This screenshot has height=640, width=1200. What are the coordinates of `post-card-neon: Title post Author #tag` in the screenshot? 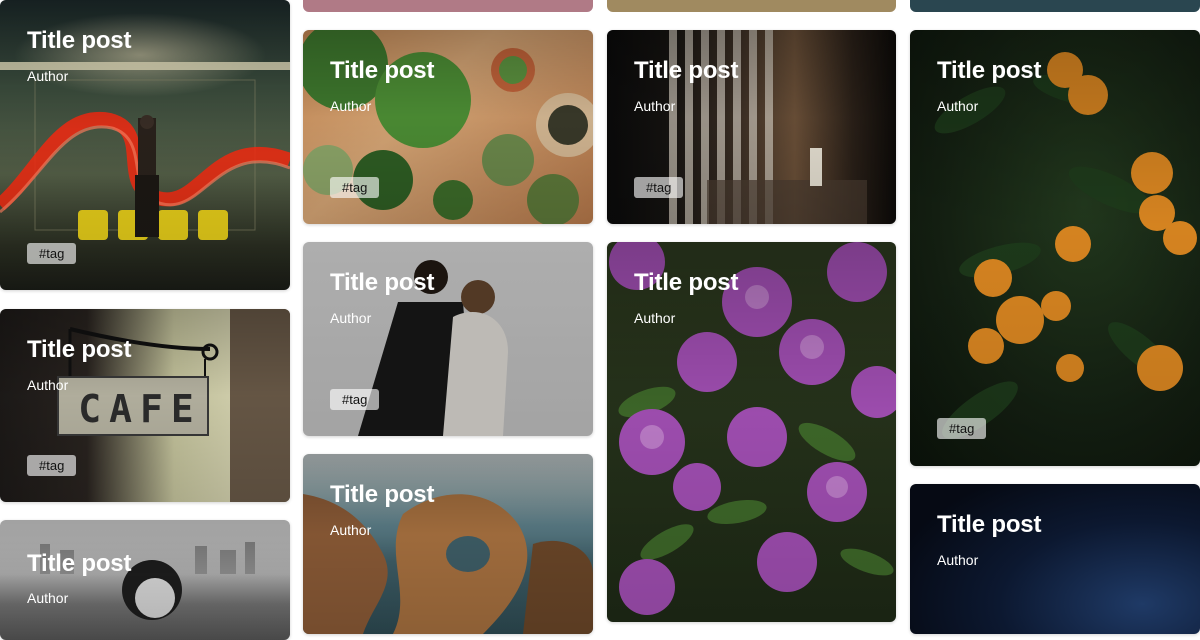 It's located at (145, 145).